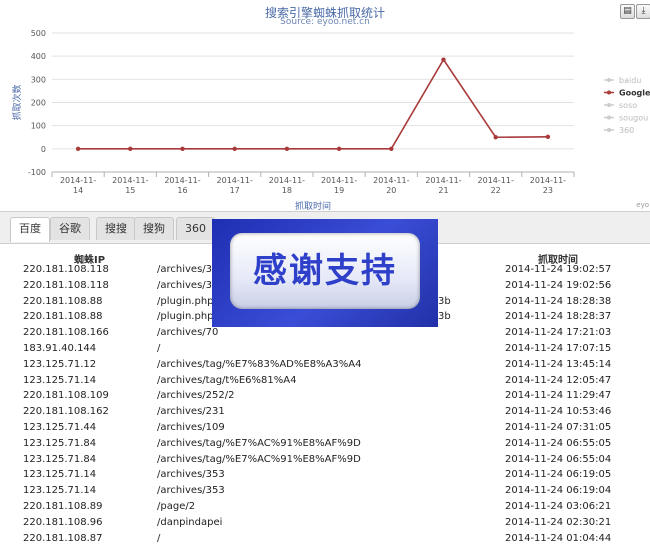  What do you see at coordinates (325, 349) in the screenshot?
I see `table-row: 183.91.40.144 / 2014-11-24 17:07:15` at bounding box center [325, 349].